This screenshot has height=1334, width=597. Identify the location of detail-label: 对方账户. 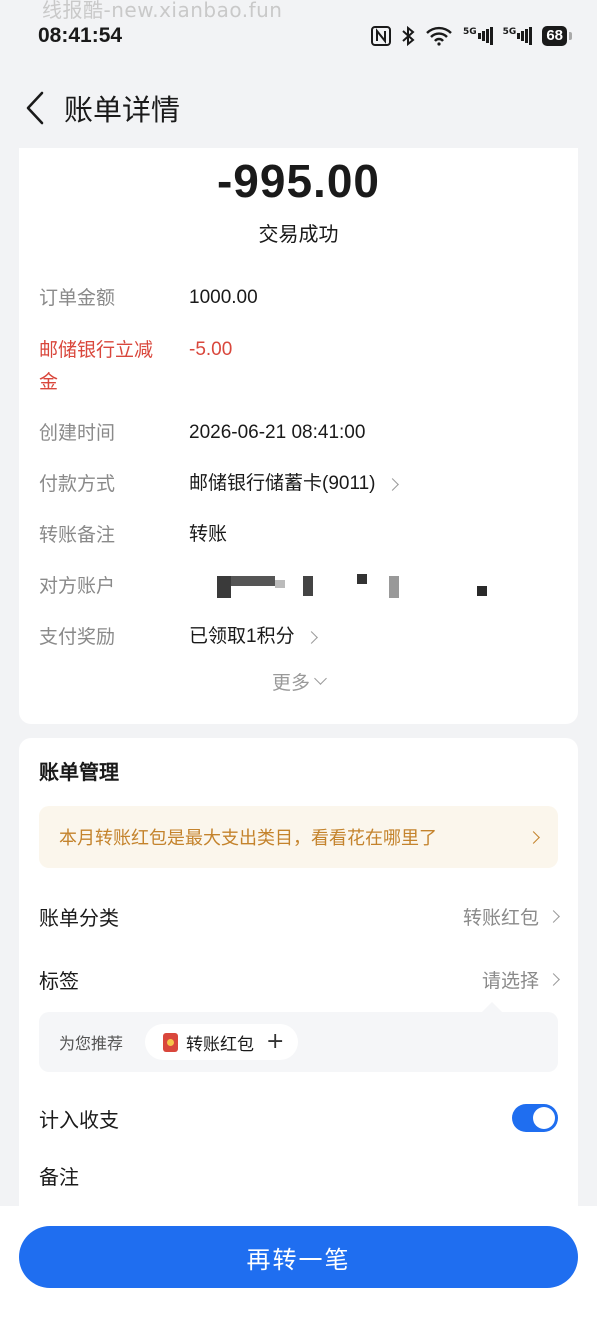
(77, 586).